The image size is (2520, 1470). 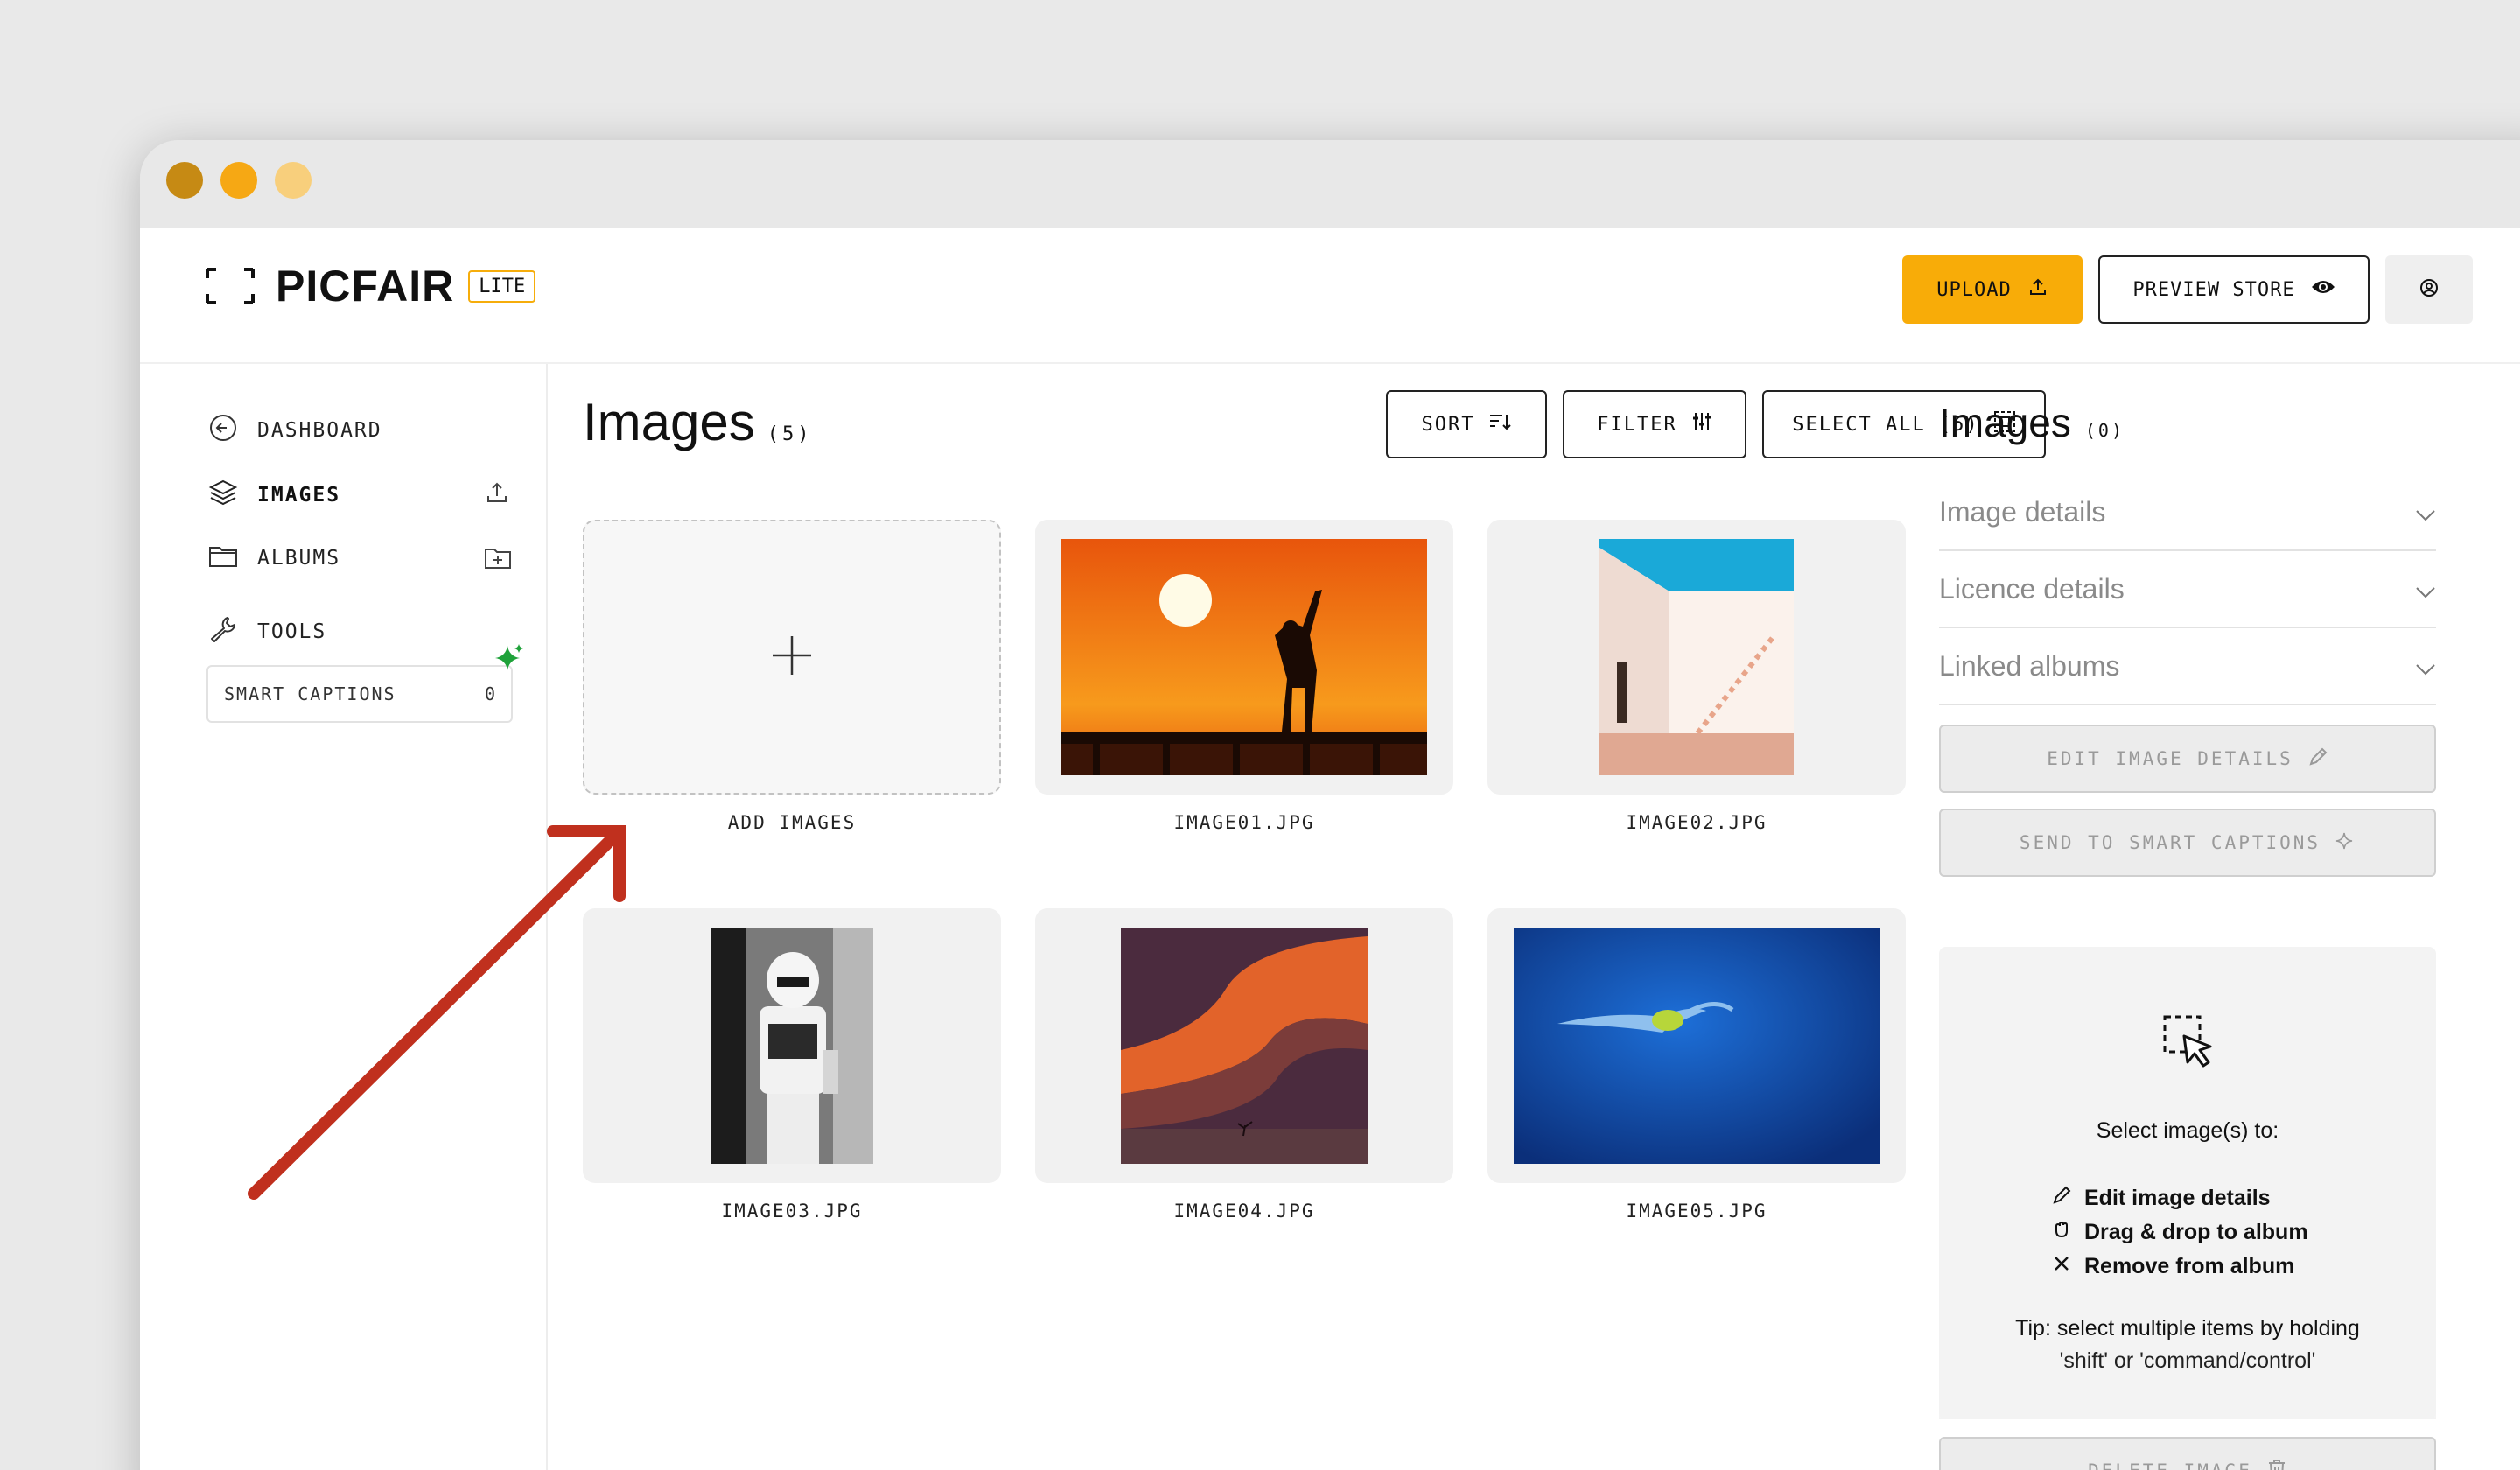 What do you see at coordinates (223, 430) in the screenshot?
I see `arrow-left-circle-icon` at bounding box center [223, 430].